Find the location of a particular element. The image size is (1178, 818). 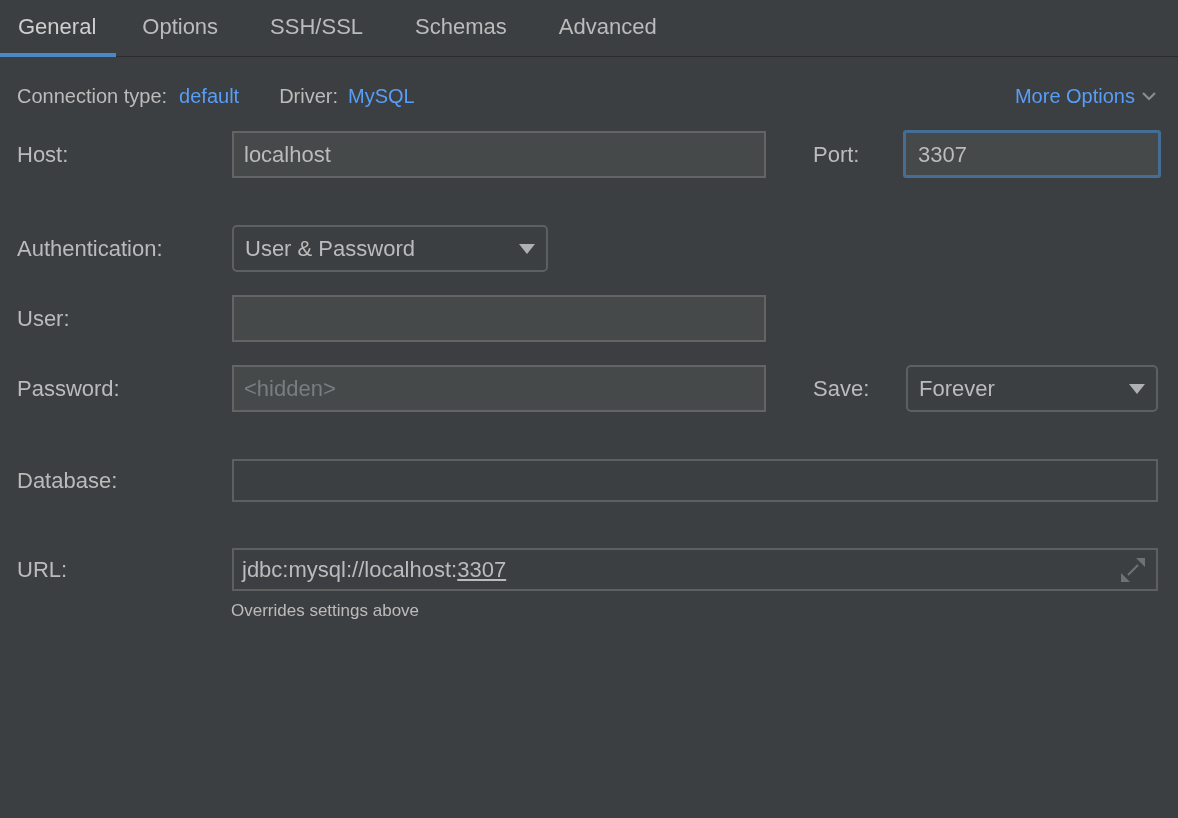

port-field: 3307 is located at coordinates (1032, 154).